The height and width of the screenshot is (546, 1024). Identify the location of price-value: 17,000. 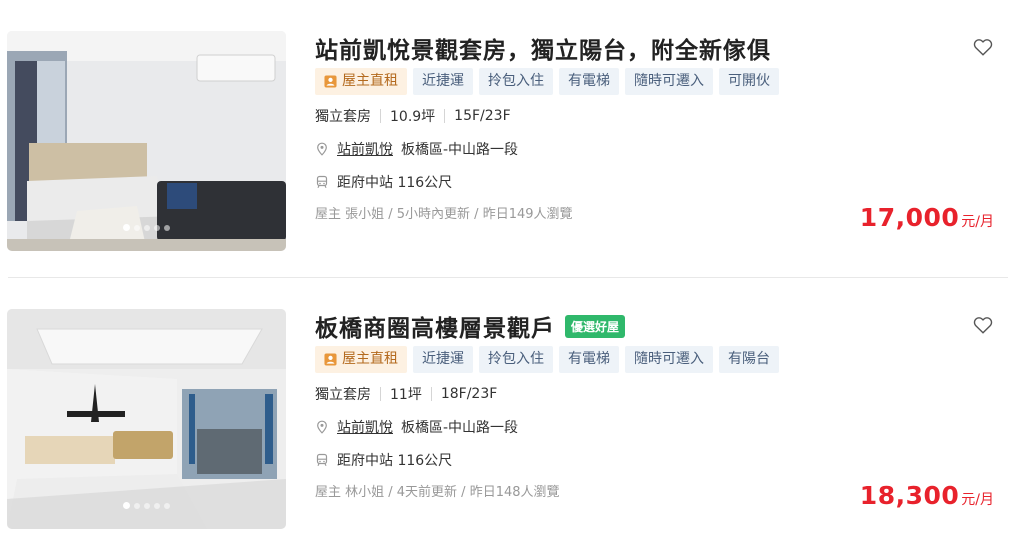
(909, 217).